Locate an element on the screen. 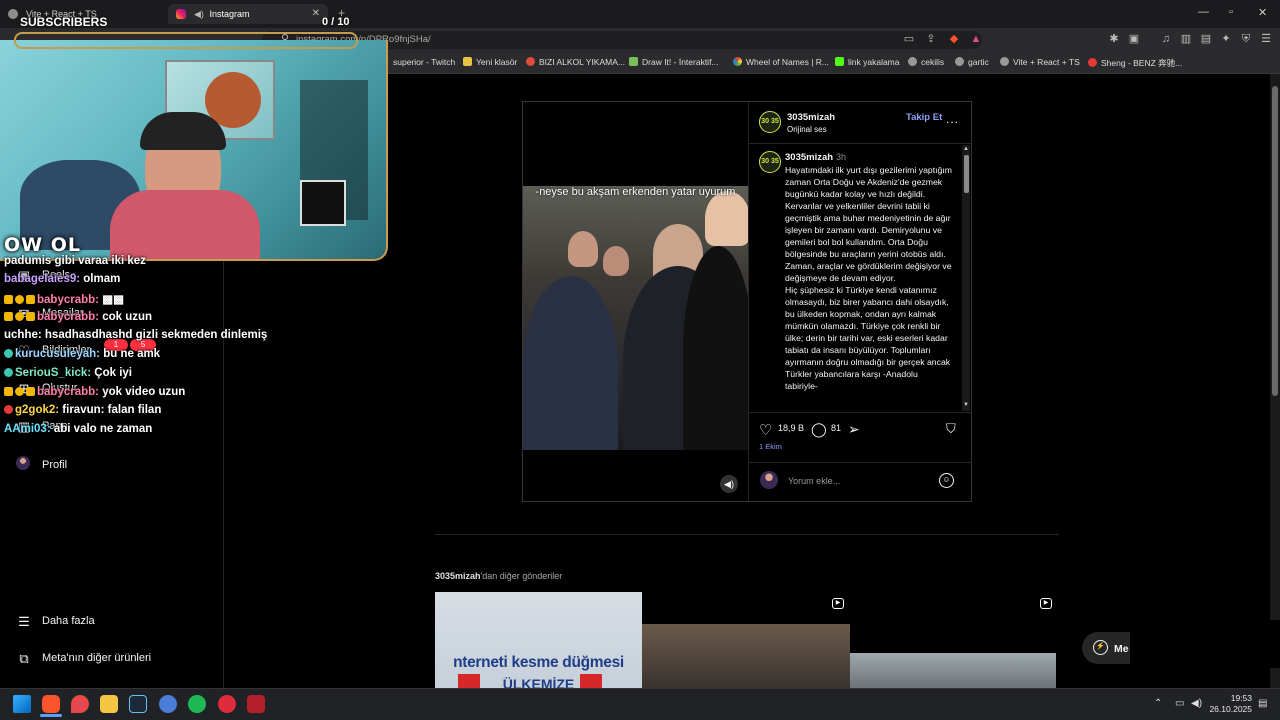 This screenshot has height=720, width=1280. sidebar-item-profile: Profil is located at coordinates (41, 463).